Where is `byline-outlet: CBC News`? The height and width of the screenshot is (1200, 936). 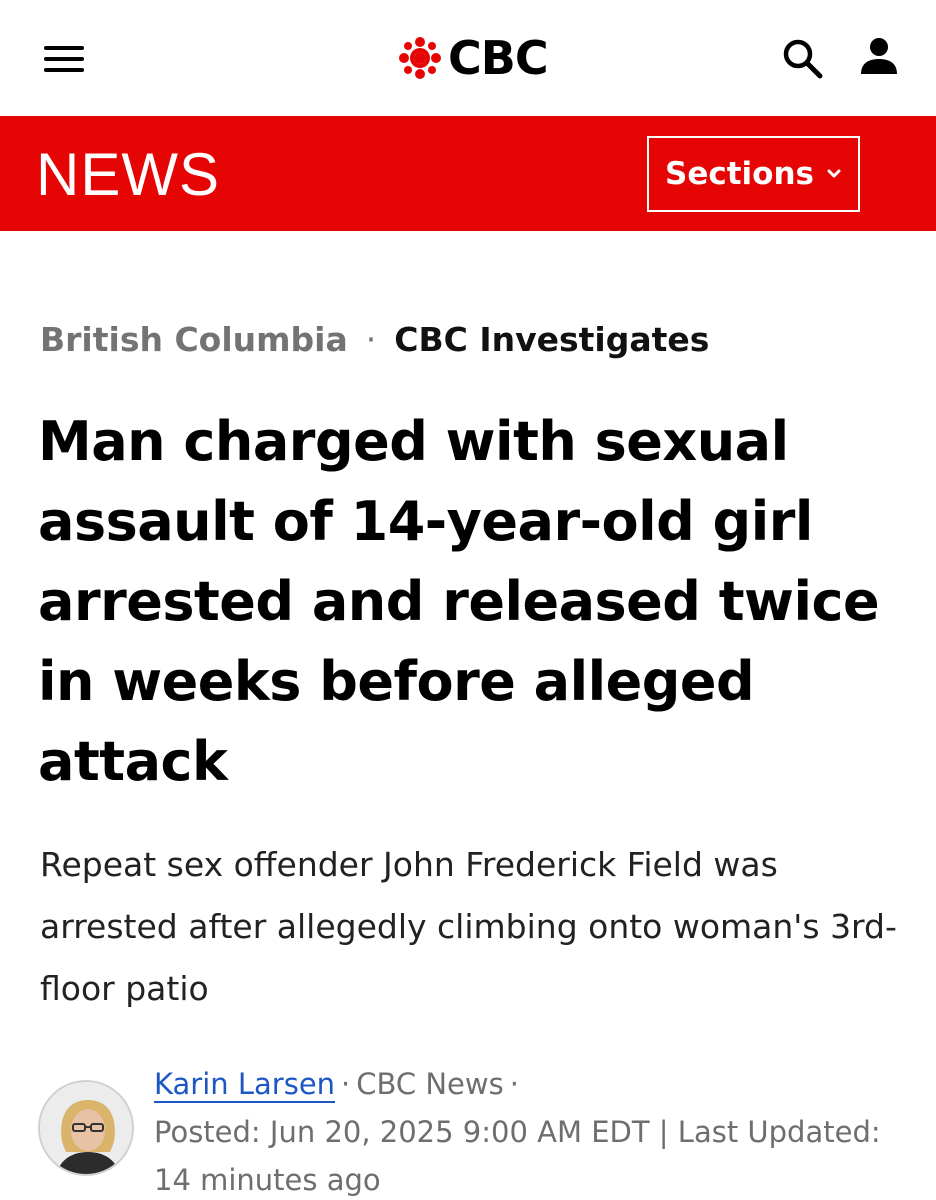 byline-outlet: CBC News is located at coordinates (430, 1084).